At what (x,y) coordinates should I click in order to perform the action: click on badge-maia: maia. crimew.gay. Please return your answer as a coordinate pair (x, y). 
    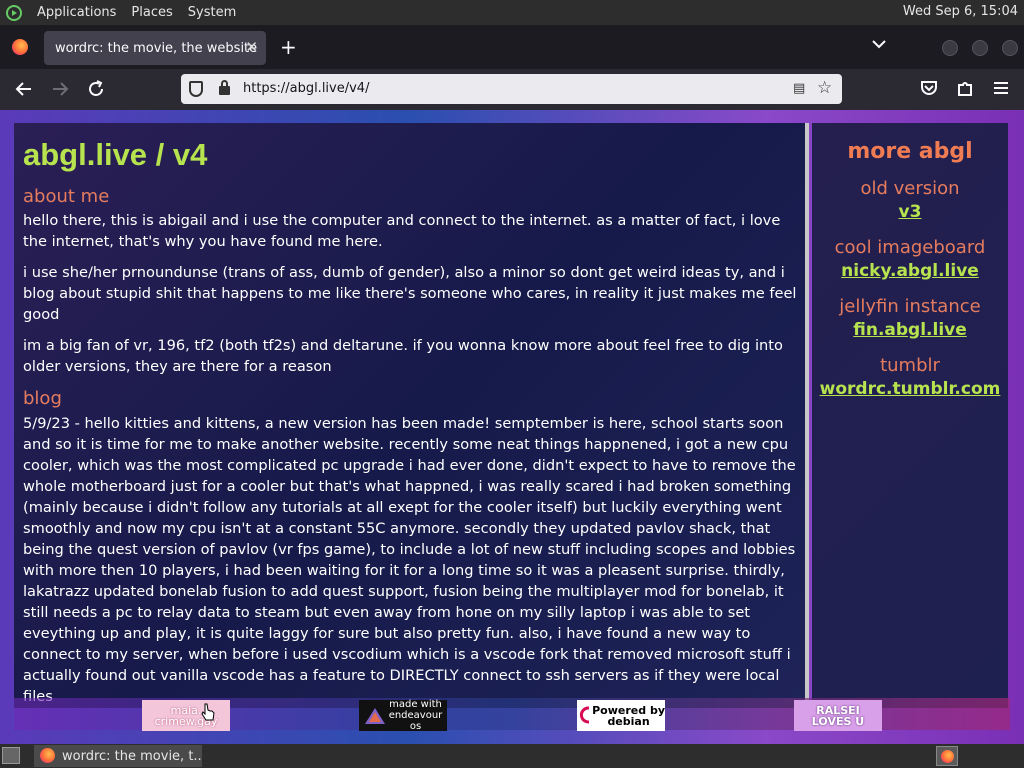
    Looking at the image, I should click on (186, 715).